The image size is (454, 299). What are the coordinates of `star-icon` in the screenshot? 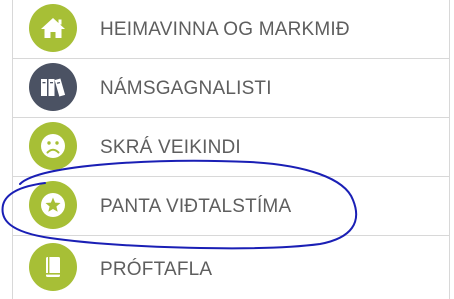 It's located at (53, 205).